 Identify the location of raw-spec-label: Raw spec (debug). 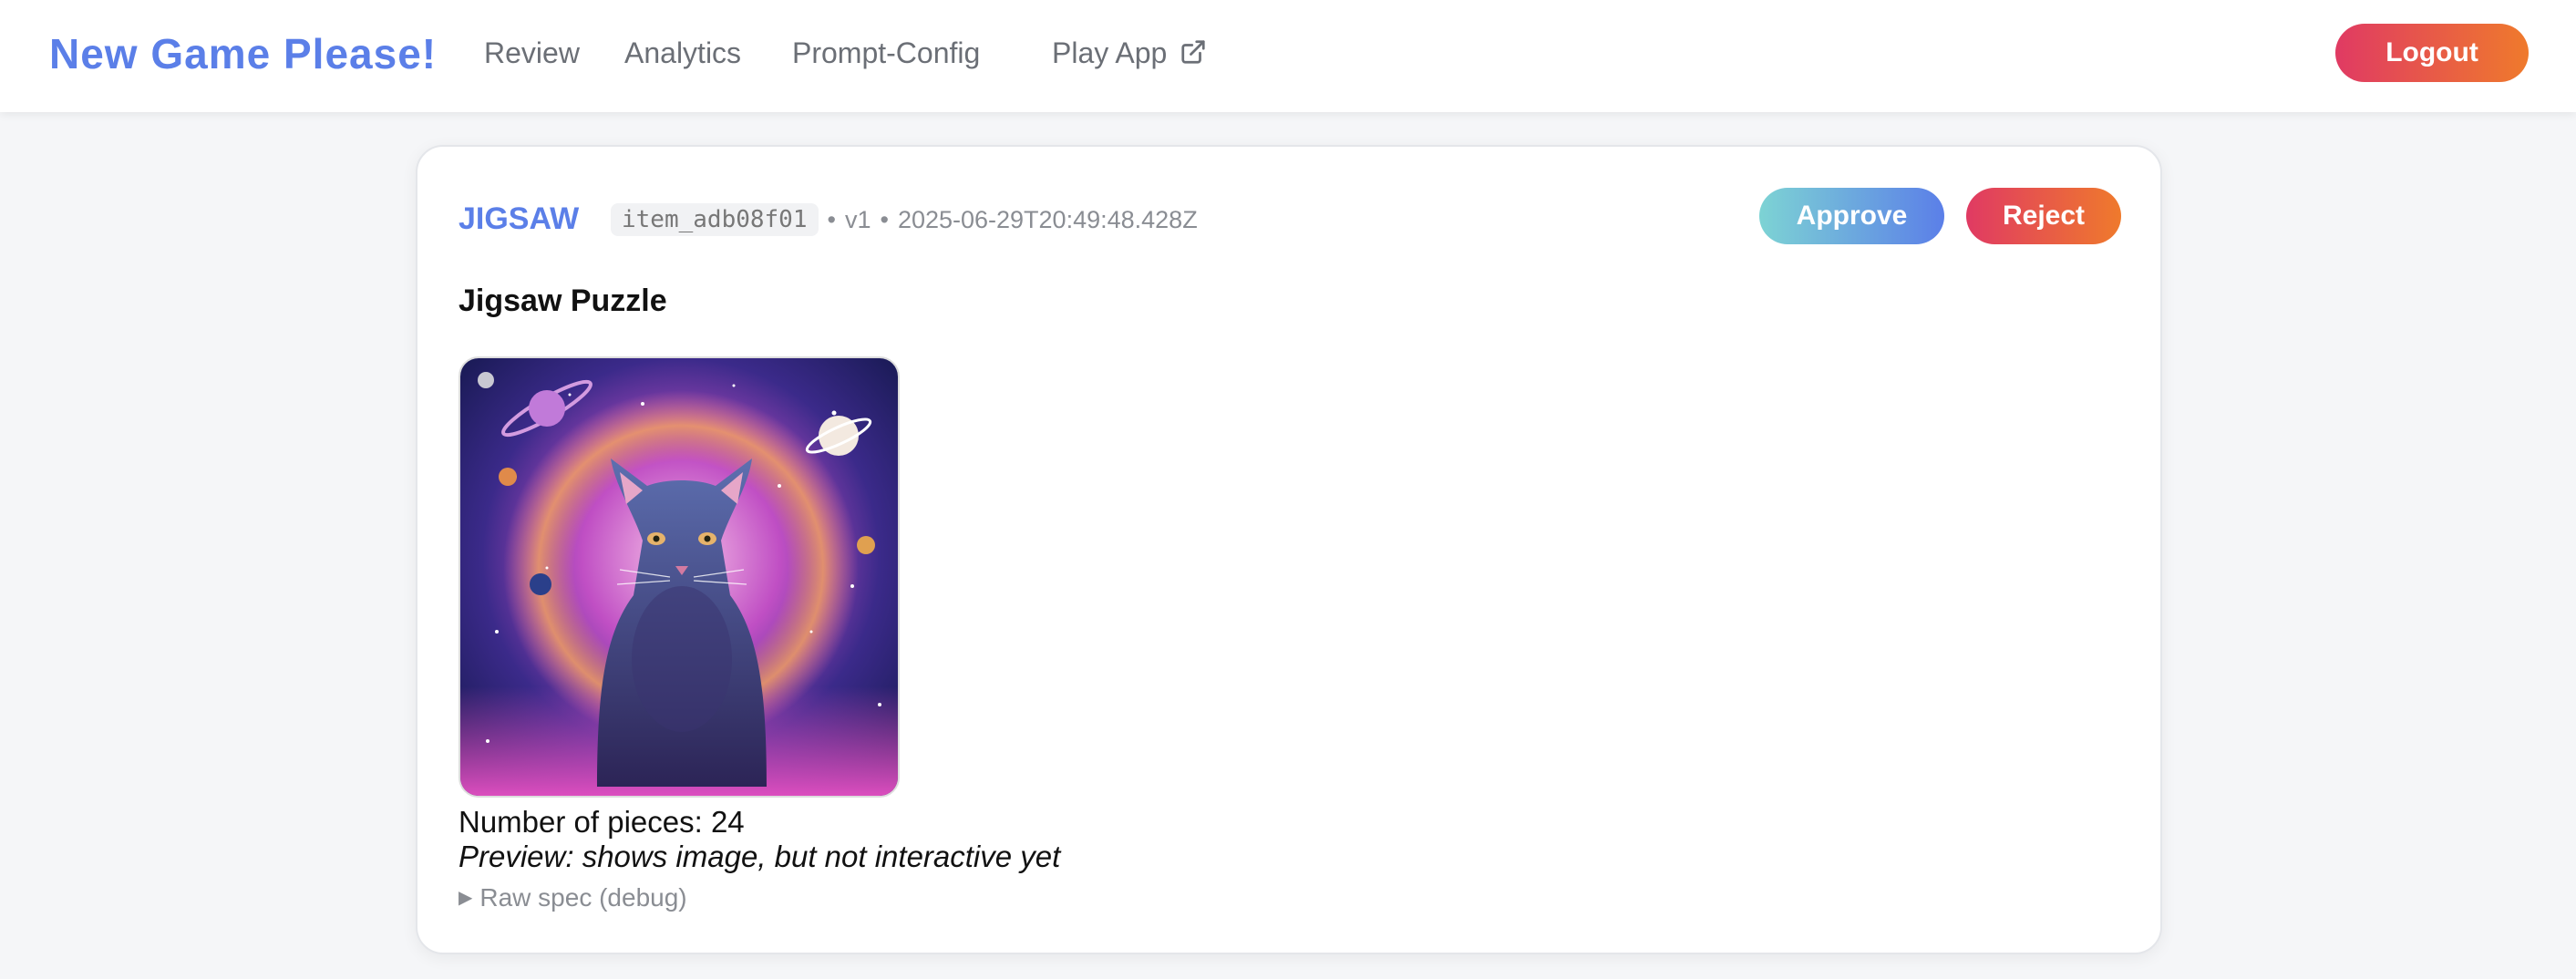
(583, 897).